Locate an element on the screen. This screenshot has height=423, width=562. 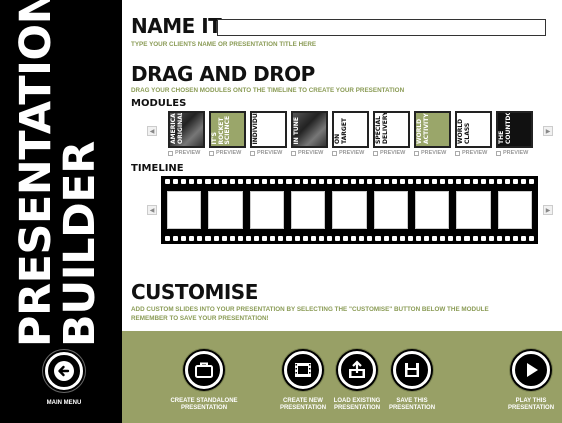
module-title: THE COUNTDOWN is located at coordinates (505, 128).